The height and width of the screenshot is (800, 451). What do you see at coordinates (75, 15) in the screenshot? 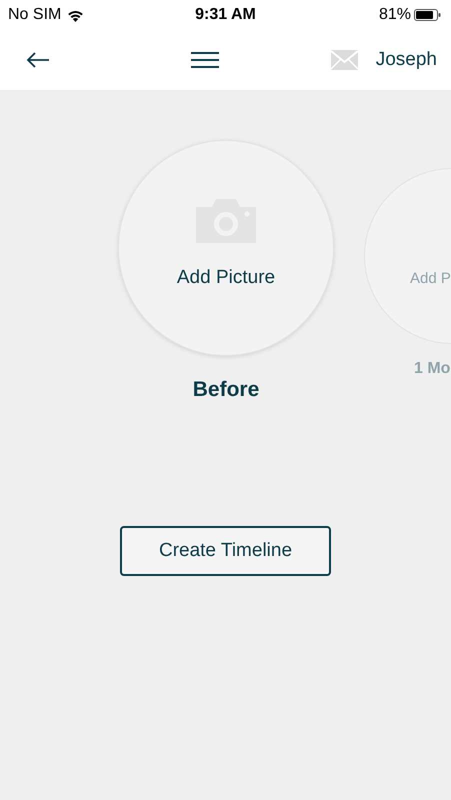
I see `wifi-icon` at bounding box center [75, 15].